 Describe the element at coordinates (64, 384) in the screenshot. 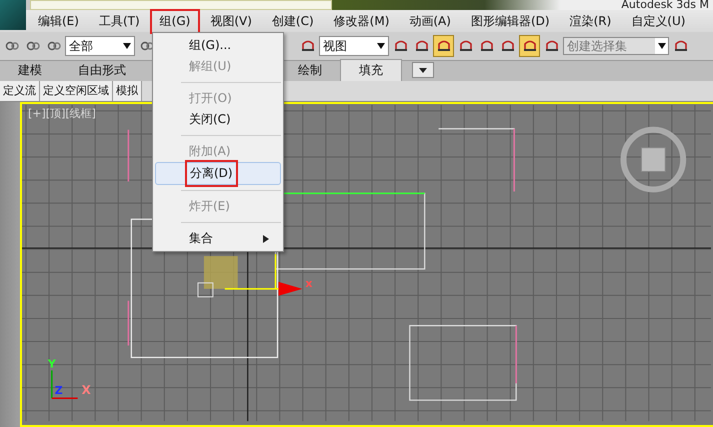

I see `axis-triad-icon` at that location.